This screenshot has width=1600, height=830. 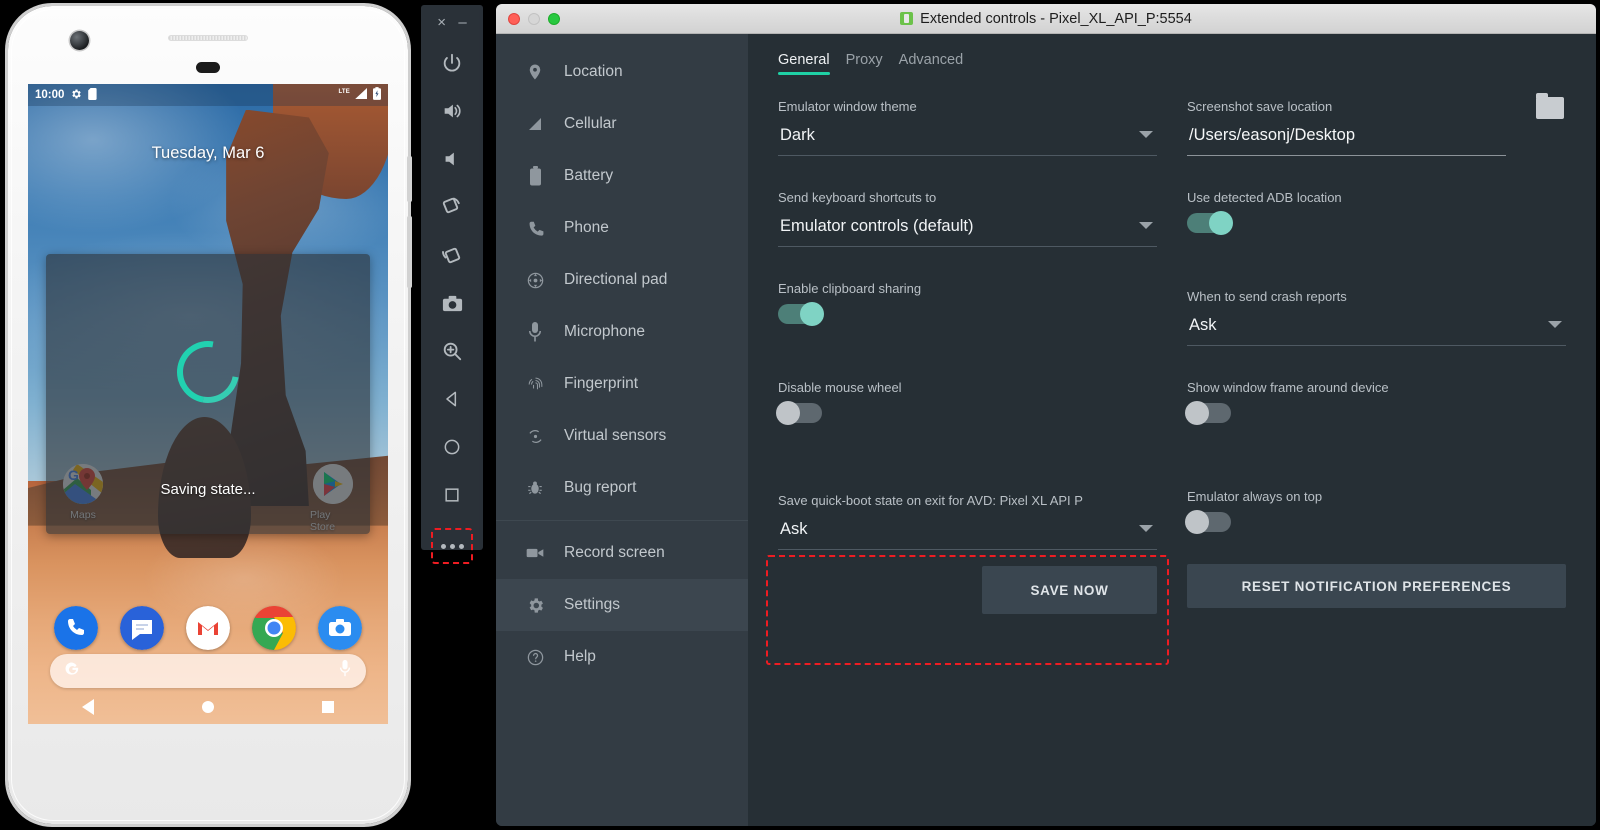 What do you see at coordinates (452, 207) in the screenshot?
I see `rotate-left-button` at bounding box center [452, 207].